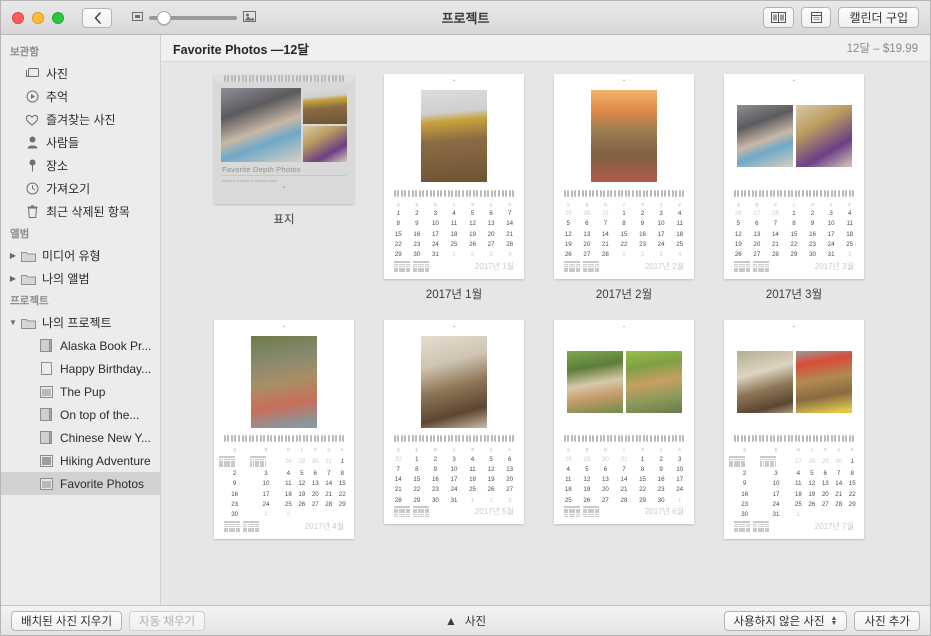  What do you see at coordinates (794, 254) in the screenshot?
I see `week-row: 26 27 28 29 30 31 1` at bounding box center [794, 254].